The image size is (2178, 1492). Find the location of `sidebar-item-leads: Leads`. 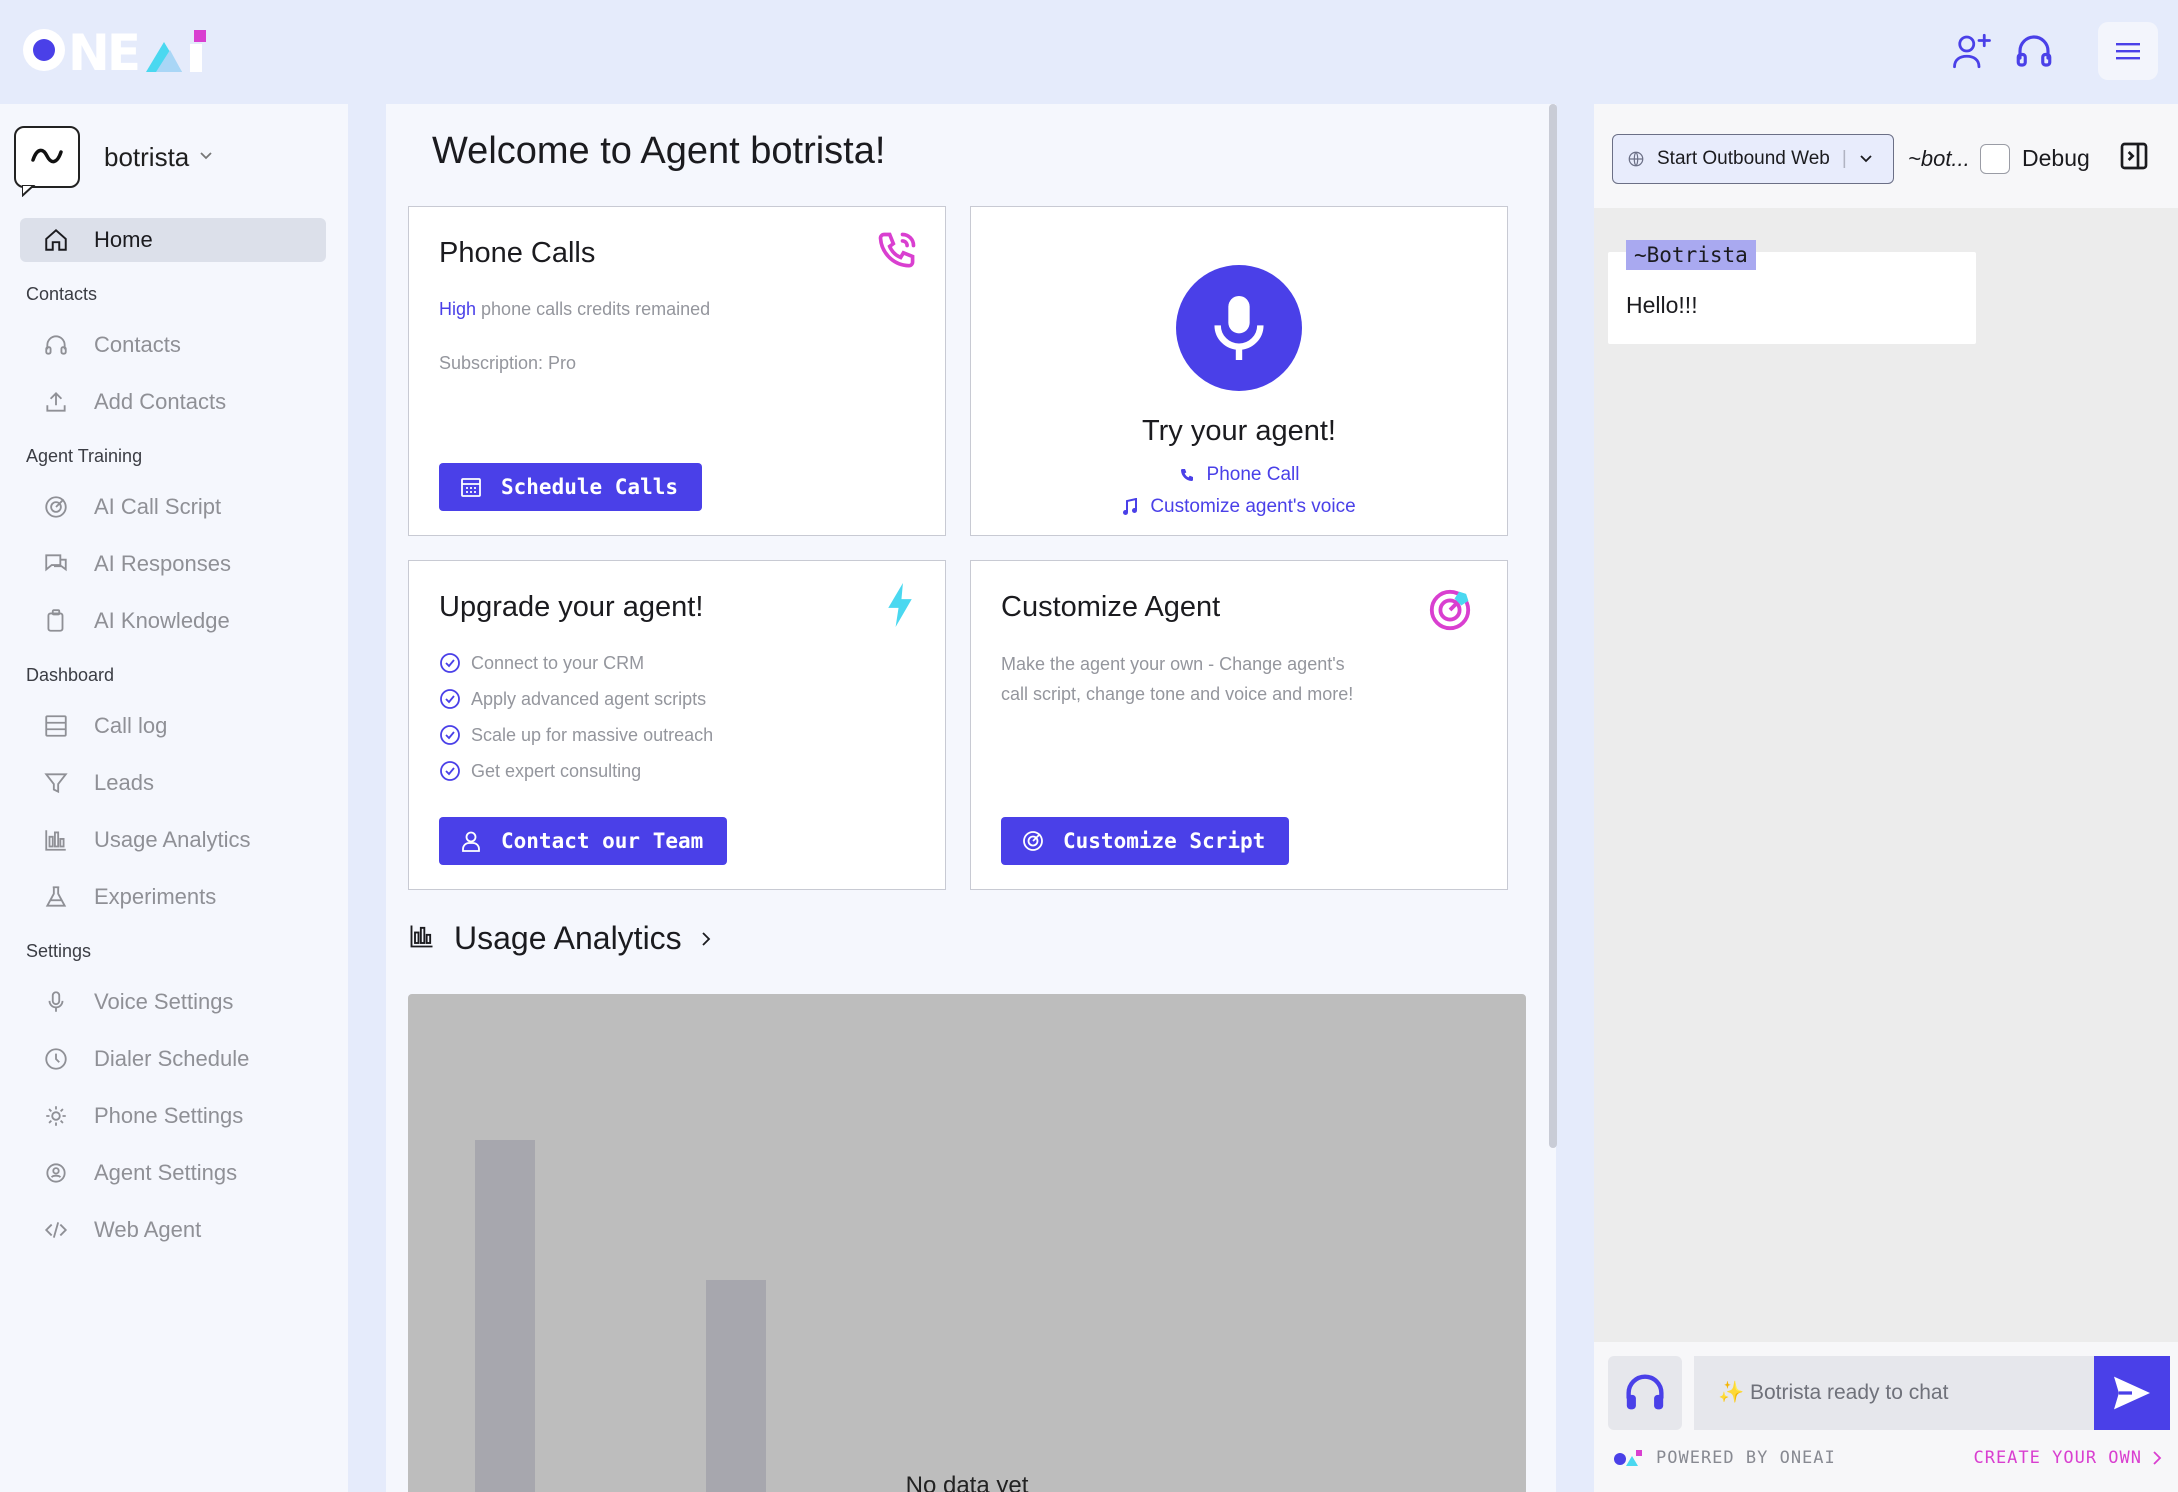

sidebar-item-leads: Leads is located at coordinates (173, 783).